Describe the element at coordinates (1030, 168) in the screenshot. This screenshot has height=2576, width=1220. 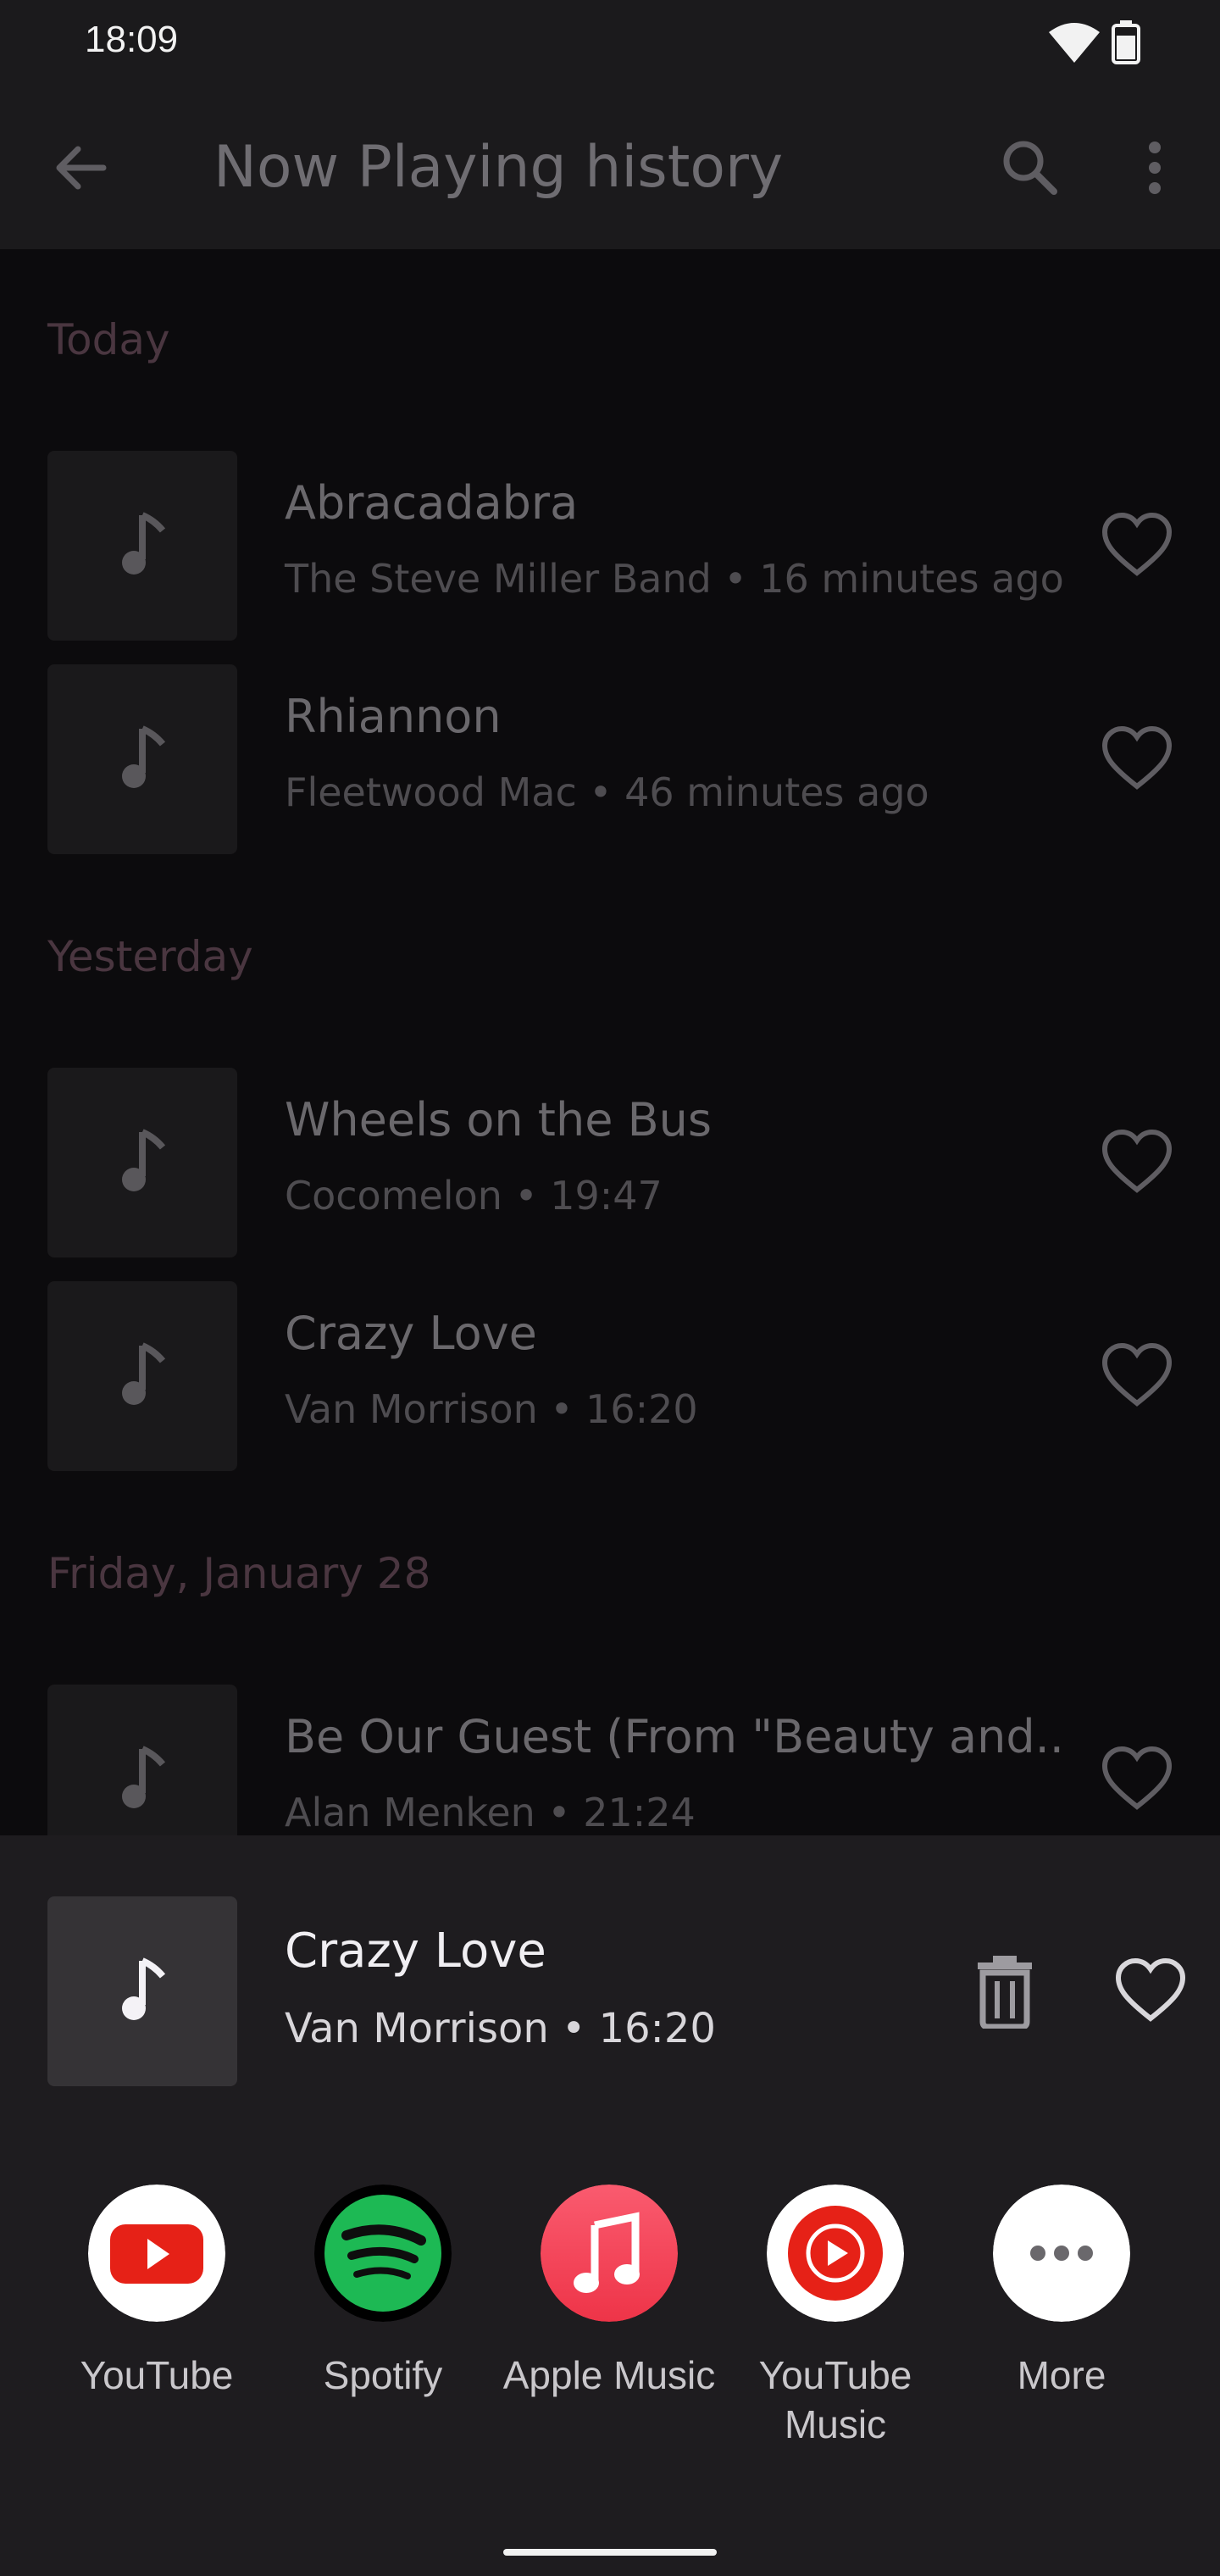
I see `search-icon` at that location.